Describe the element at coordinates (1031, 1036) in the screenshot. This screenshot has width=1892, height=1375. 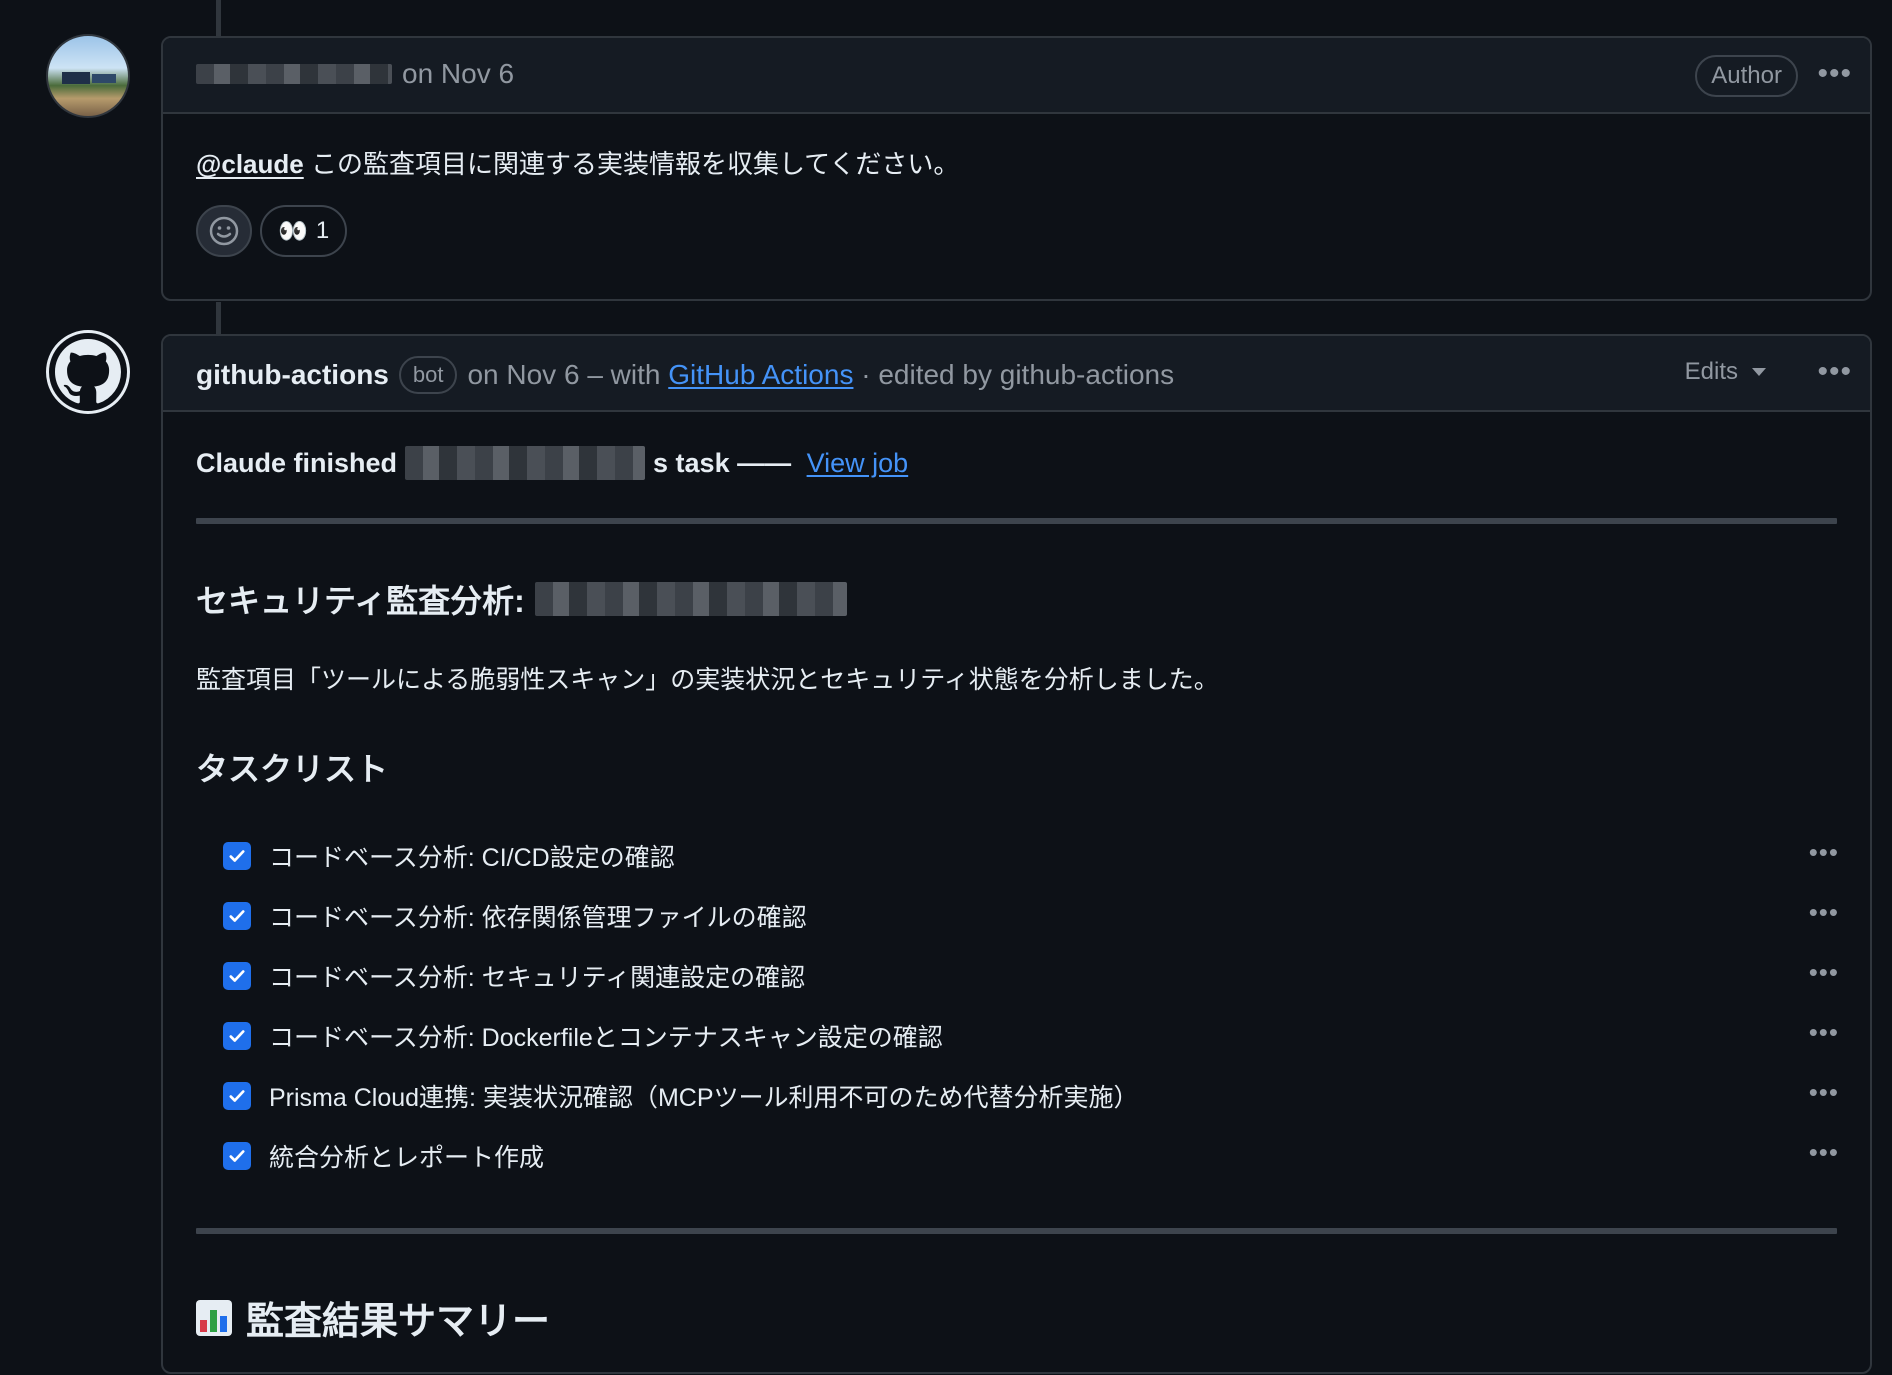
I see `task-item: コードベース分析: Dockerfileとコンテナスキャン設定の確認 •••` at that location.